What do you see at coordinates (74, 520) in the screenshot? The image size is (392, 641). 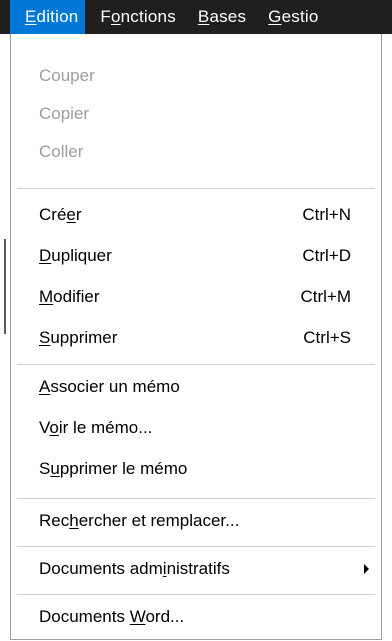 I see `menu-item-rechercher-mnemonic: h` at bounding box center [74, 520].